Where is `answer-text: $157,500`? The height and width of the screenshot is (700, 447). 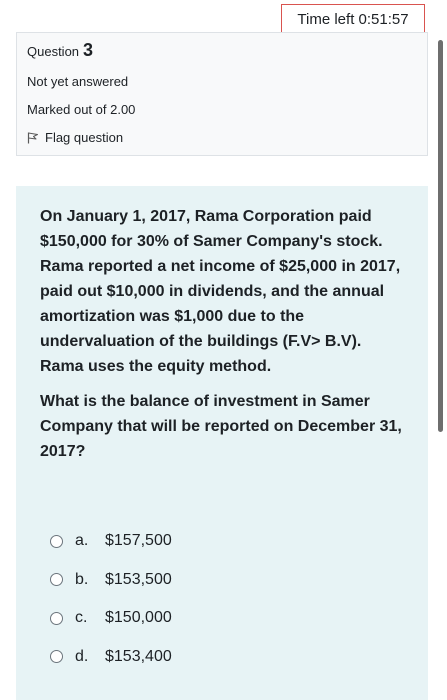 answer-text: $157,500 is located at coordinates (138, 541).